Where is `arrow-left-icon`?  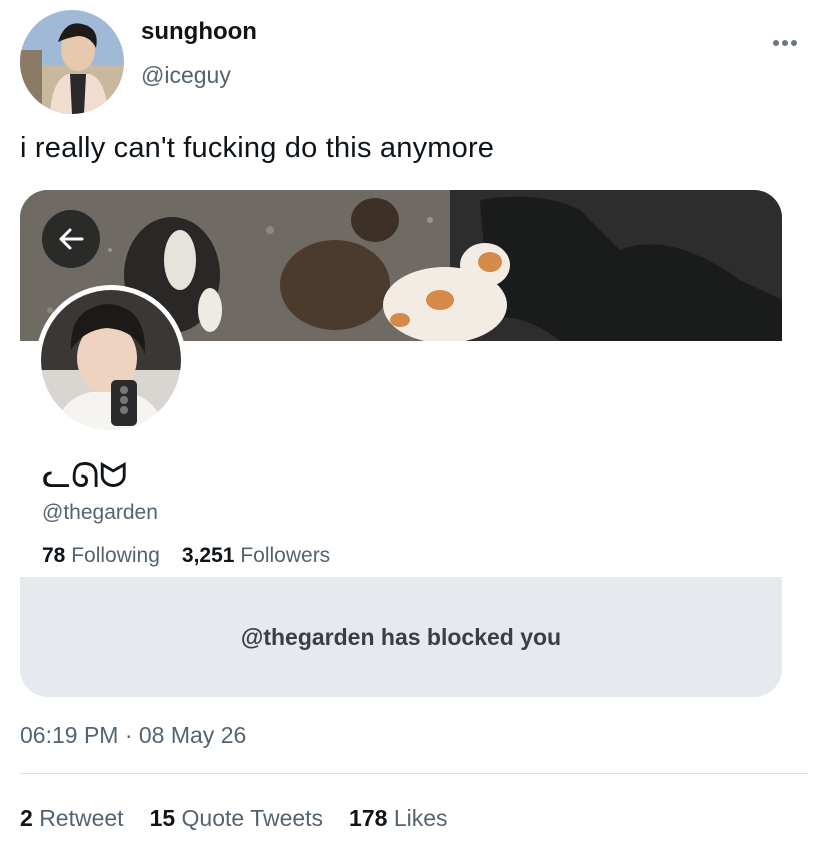 arrow-left-icon is located at coordinates (71, 239).